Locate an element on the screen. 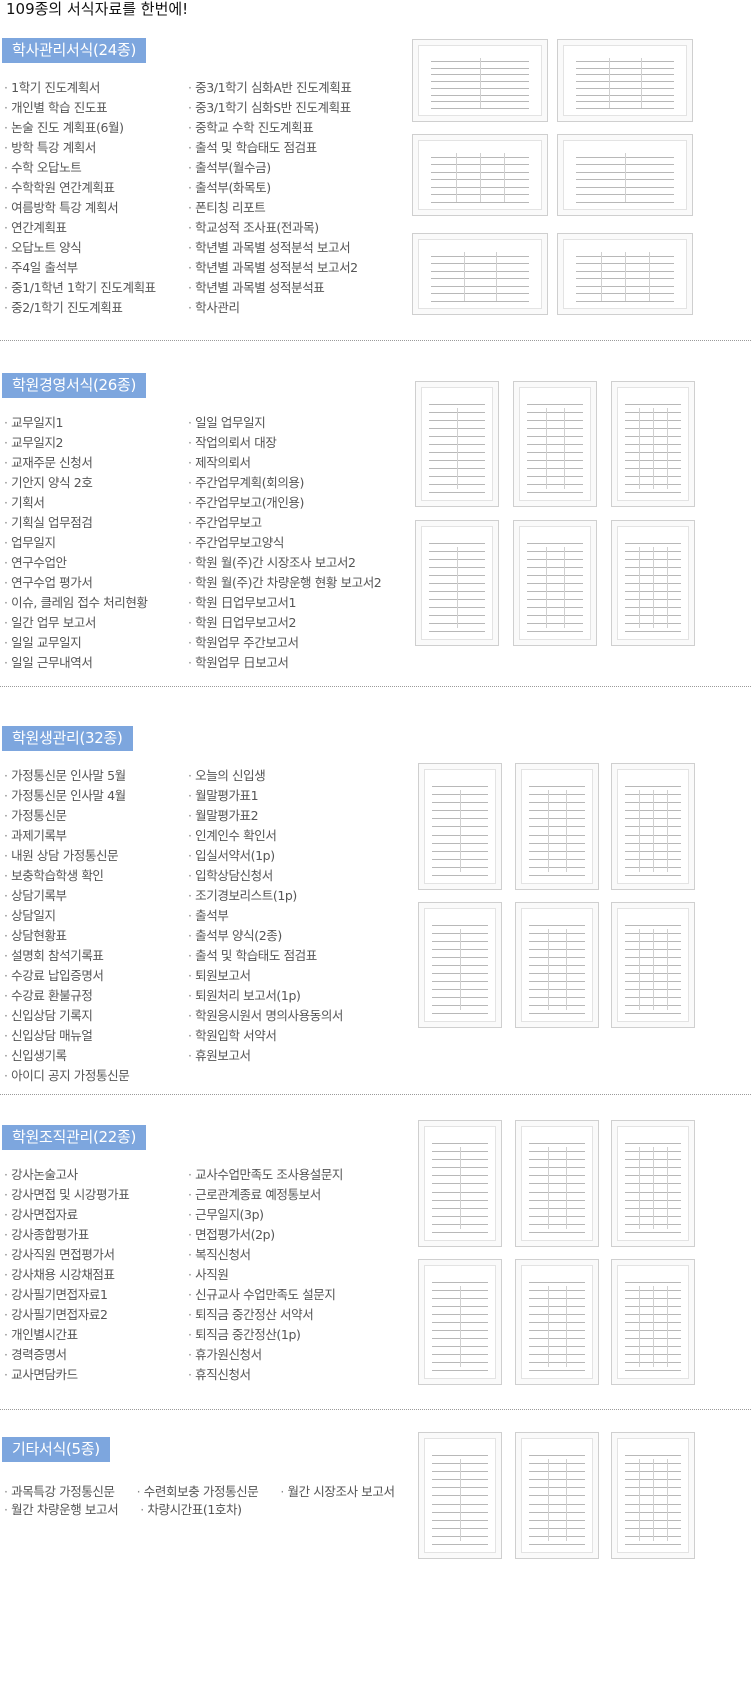 The image size is (751, 1691). form-list-item: 출석부 is located at coordinates (265, 916).